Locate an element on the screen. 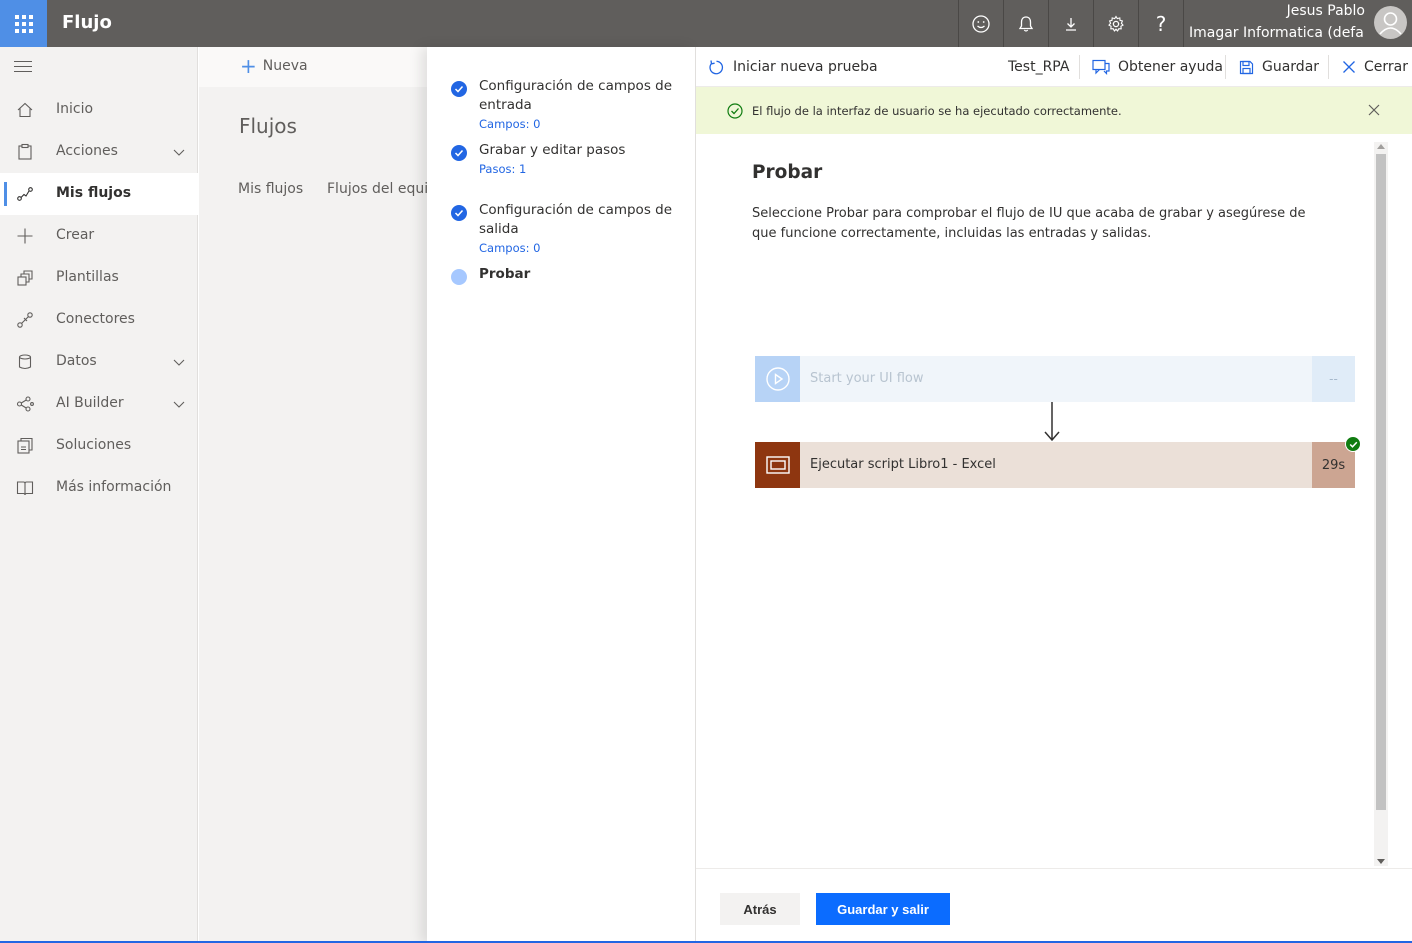 This screenshot has width=1412, height=943. flow-step-start: Start your UI flow -- is located at coordinates (1055, 379).